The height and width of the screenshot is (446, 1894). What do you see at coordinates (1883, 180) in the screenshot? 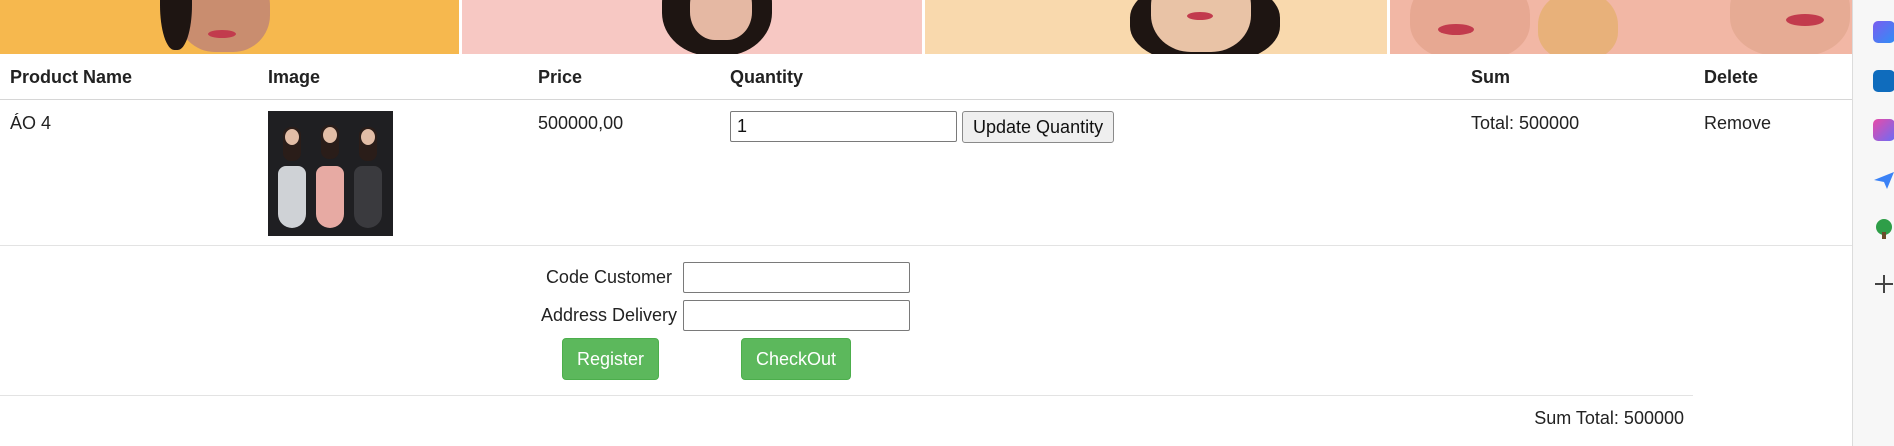
I see `send-icon` at bounding box center [1883, 180].